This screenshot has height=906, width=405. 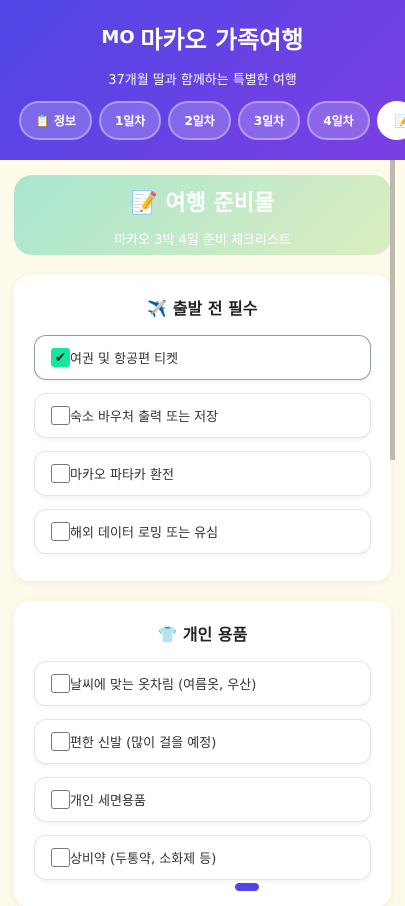 I want to click on clipboard-icon: 📋, so click(x=42, y=120).